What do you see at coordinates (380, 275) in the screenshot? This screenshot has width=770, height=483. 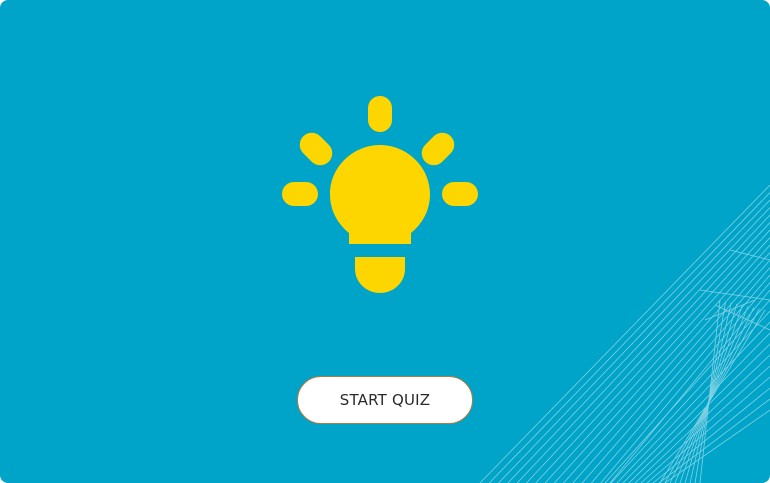 I see `bulb-base` at bounding box center [380, 275].